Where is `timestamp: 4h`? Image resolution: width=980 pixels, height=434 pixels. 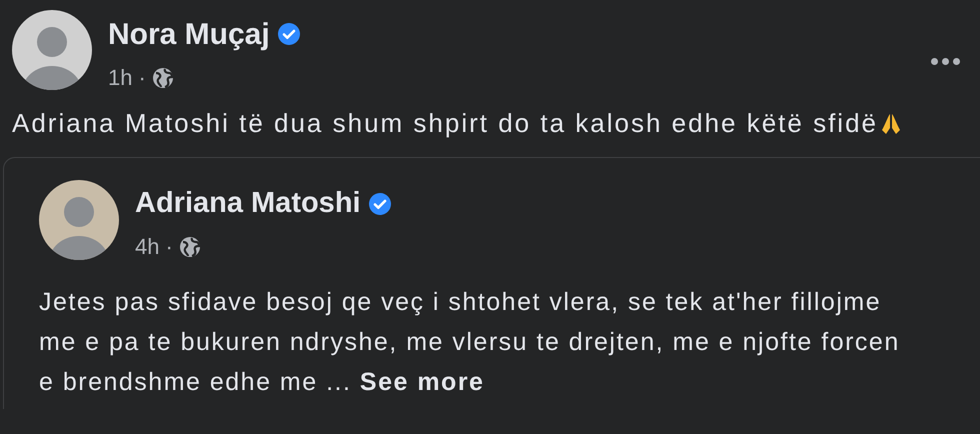
timestamp: 4h is located at coordinates (147, 247).